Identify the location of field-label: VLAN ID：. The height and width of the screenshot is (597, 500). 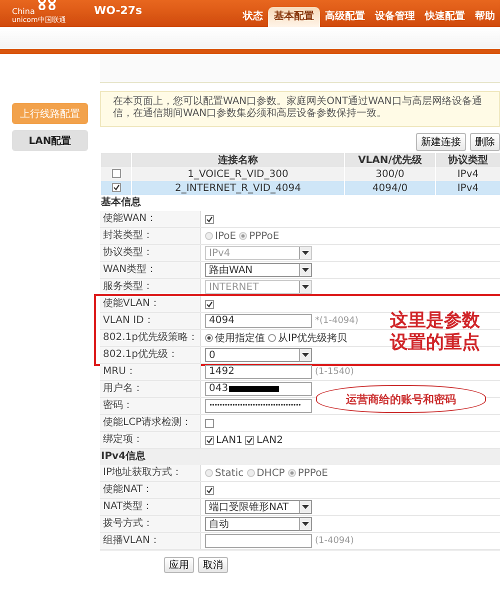
(150, 321).